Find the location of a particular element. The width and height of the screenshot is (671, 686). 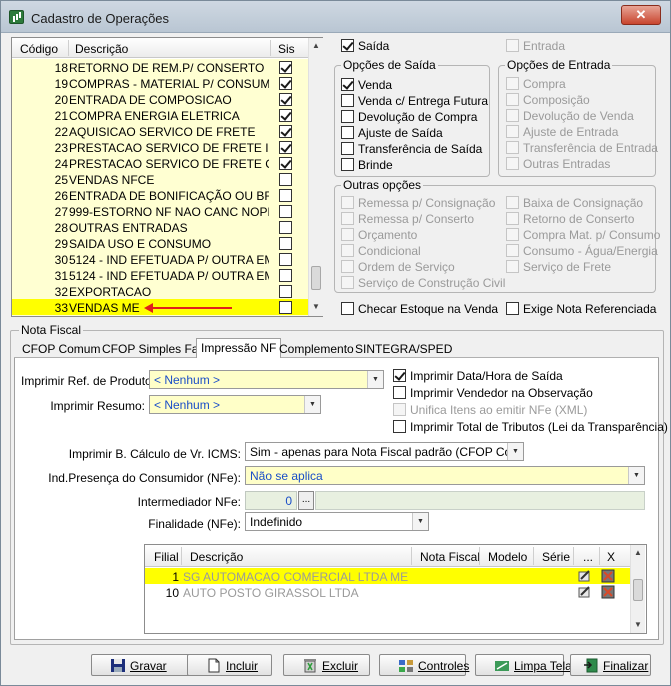

checar-estoque-checkbox is located at coordinates (347, 308).